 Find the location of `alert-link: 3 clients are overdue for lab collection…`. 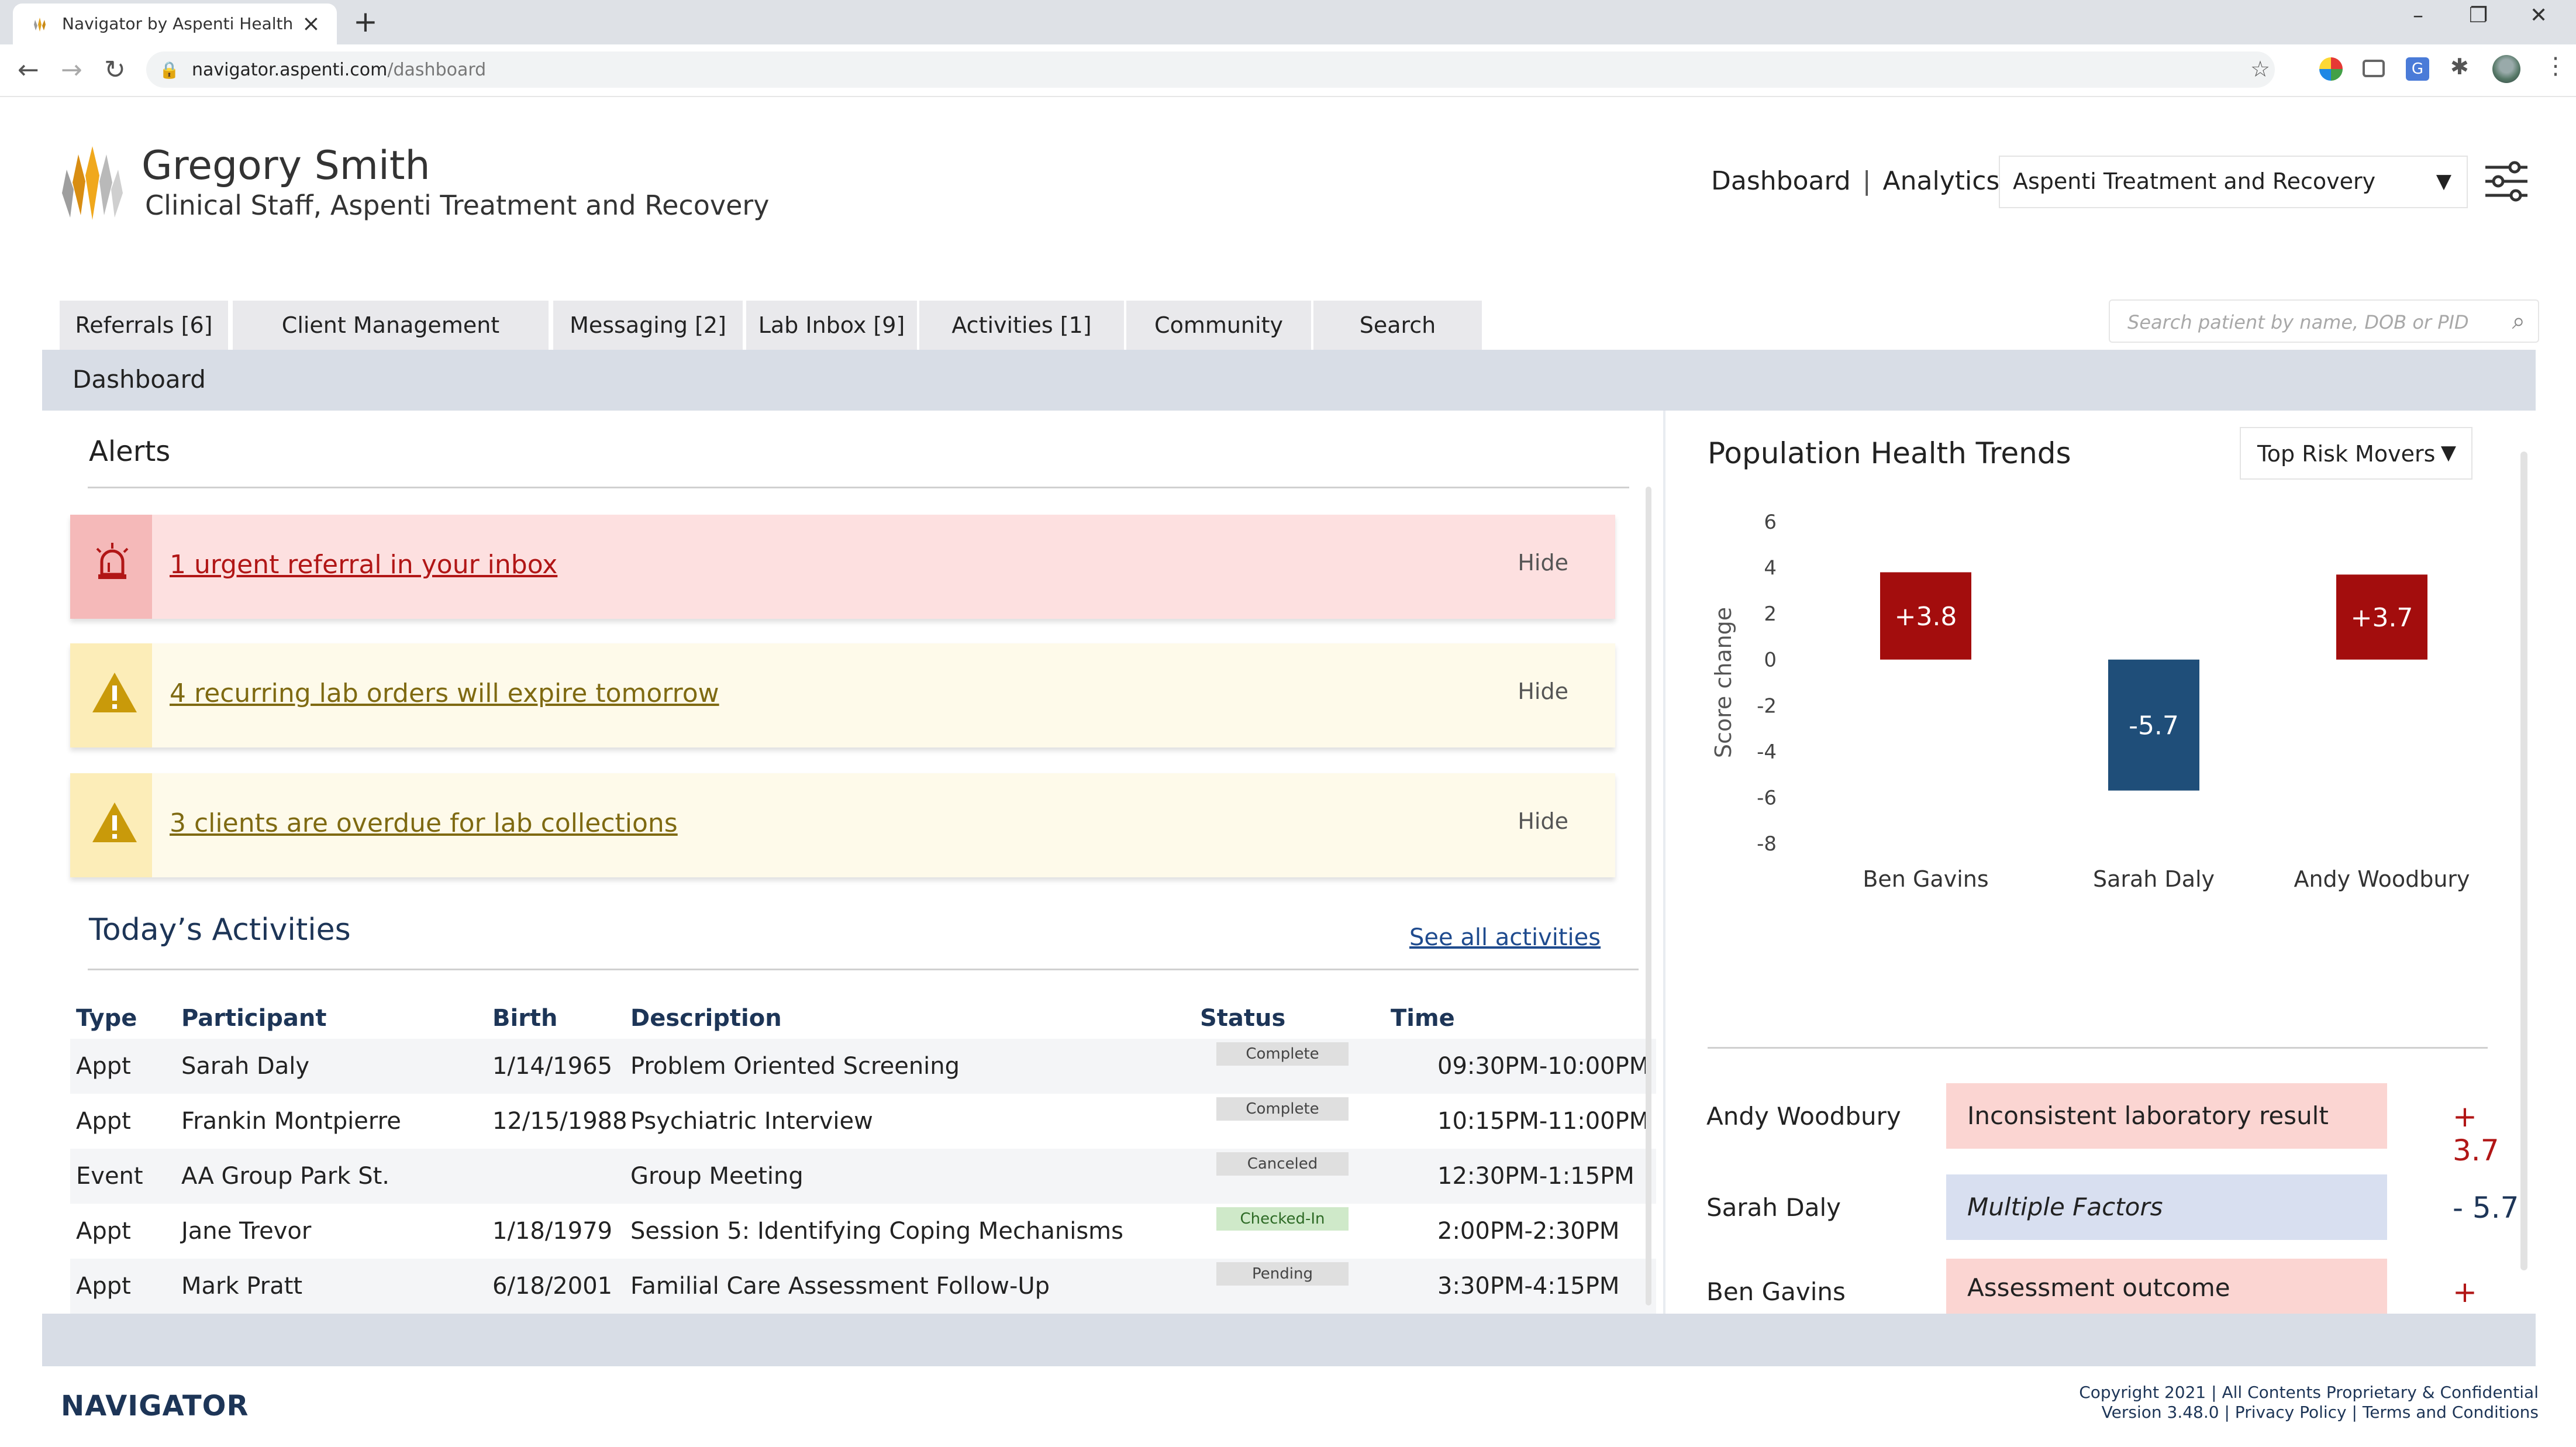

alert-link: 3 clients are overdue for lab collection… is located at coordinates (424, 823).